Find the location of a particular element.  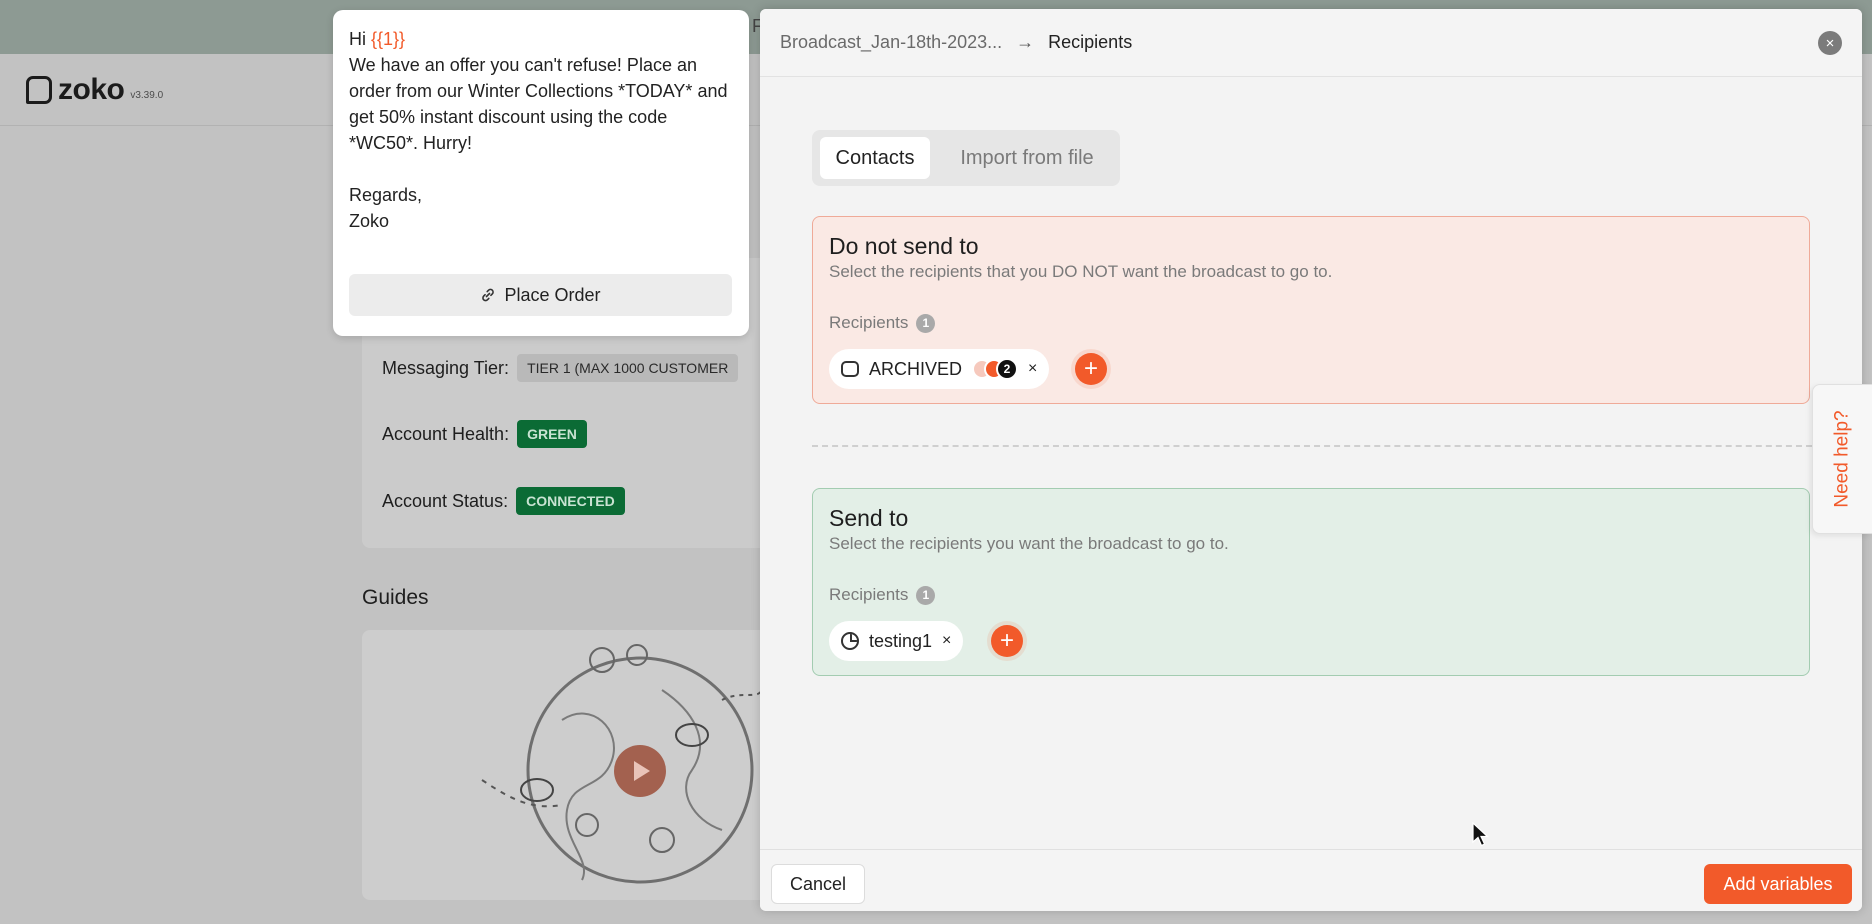

remove-testing1-icon: × is located at coordinates (946, 641).